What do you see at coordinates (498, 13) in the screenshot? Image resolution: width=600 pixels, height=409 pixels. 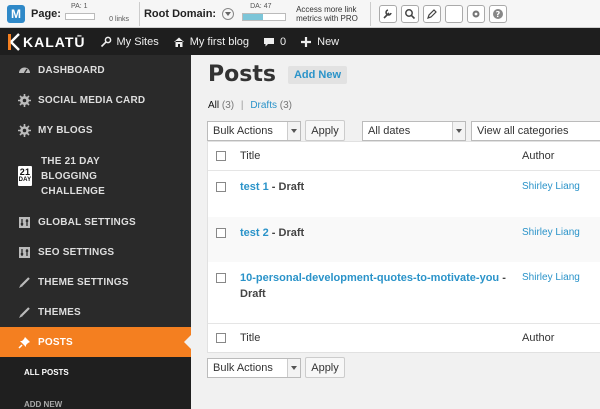 I see `help-icon: ?` at bounding box center [498, 13].